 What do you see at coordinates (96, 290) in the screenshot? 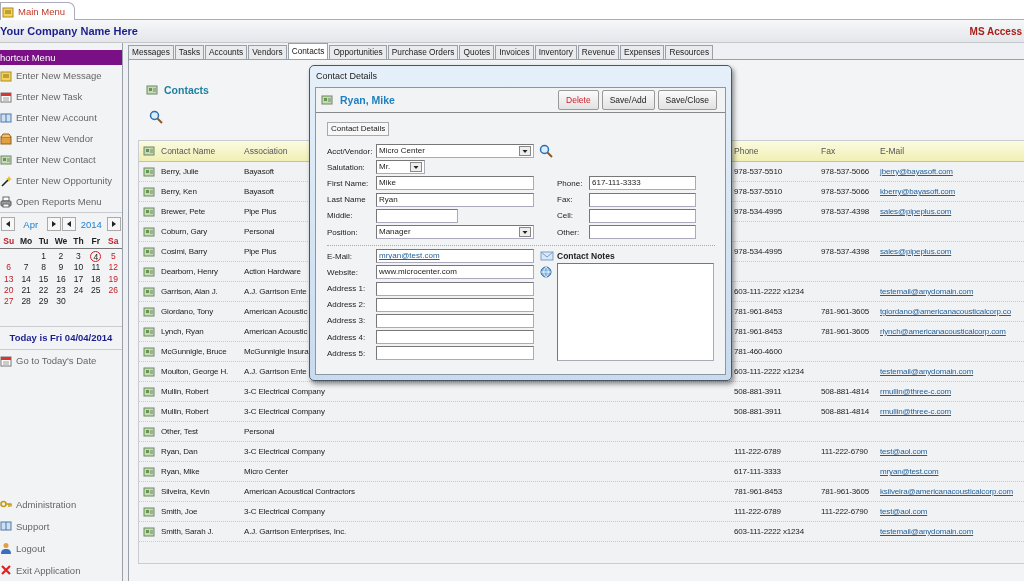
I see `calendar-day: 25` at bounding box center [96, 290].